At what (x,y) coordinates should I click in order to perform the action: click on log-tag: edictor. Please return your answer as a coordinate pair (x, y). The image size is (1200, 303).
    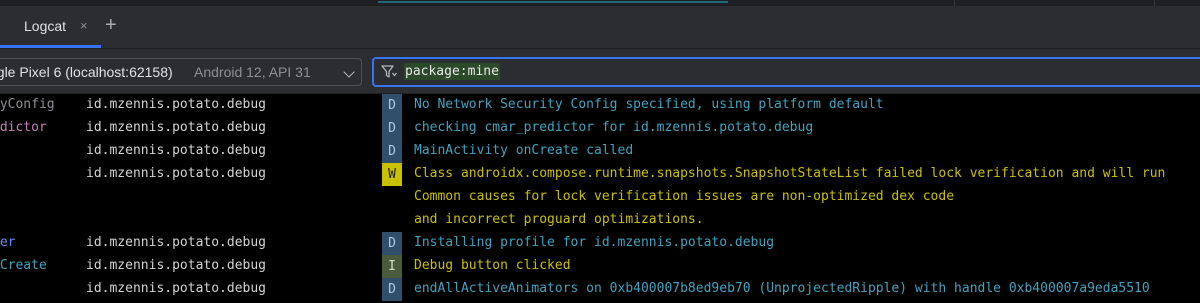
    Looking at the image, I should click on (23, 127).